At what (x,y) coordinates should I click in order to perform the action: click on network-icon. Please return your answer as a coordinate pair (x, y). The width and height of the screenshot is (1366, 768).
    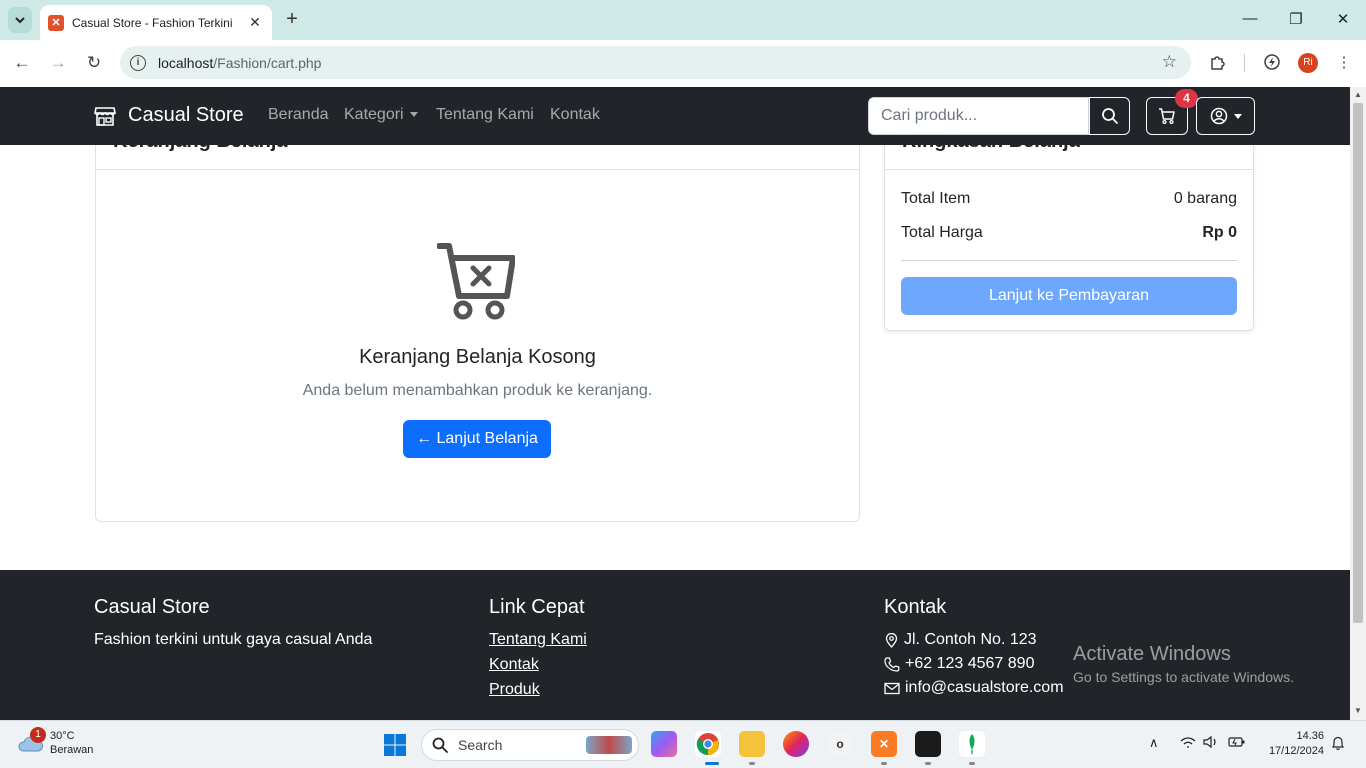
    Looking at the image, I should click on (1188, 743).